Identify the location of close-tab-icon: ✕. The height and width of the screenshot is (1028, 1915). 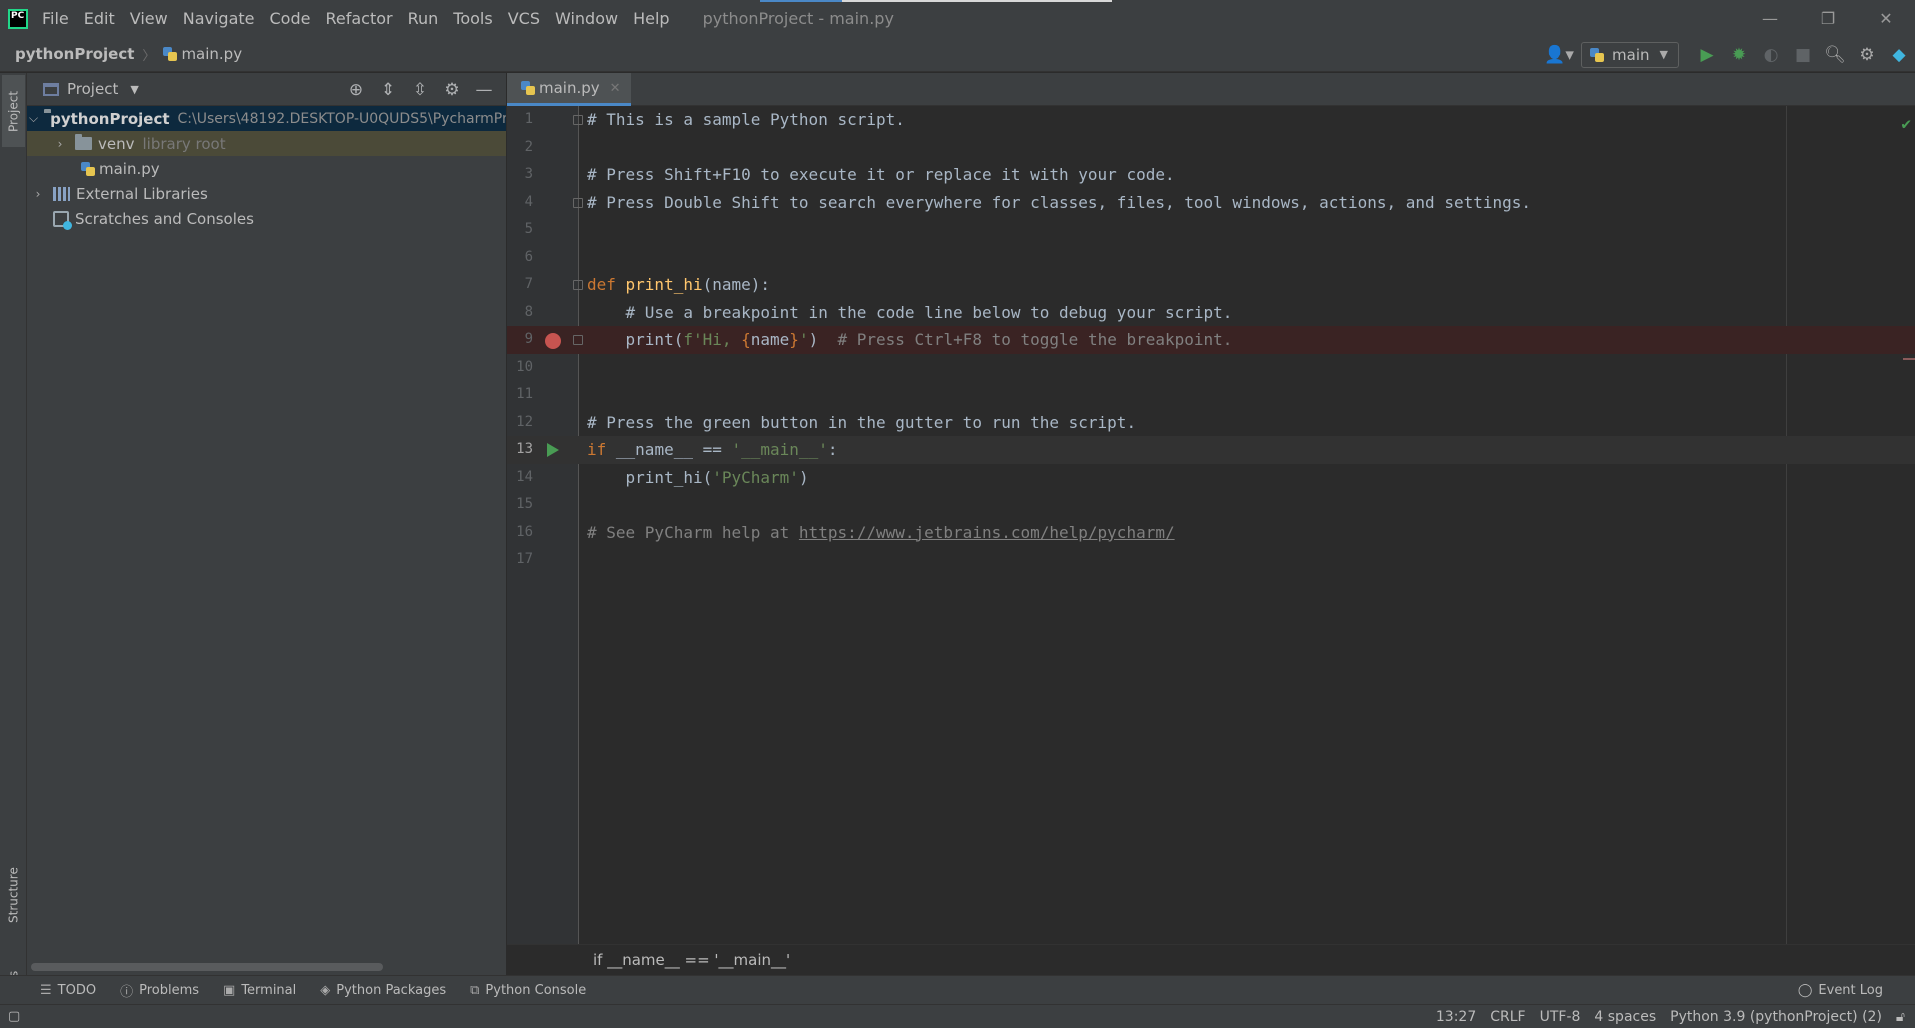
(615, 88).